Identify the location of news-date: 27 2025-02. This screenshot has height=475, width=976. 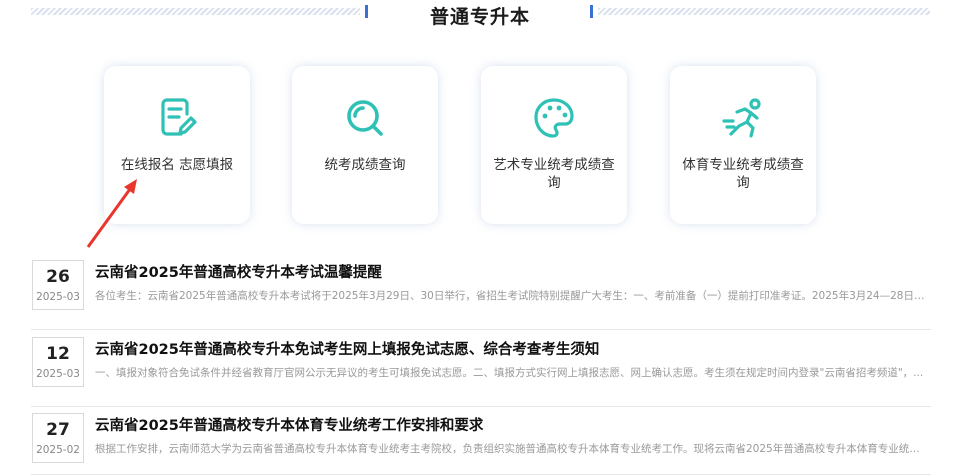
(58, 438).